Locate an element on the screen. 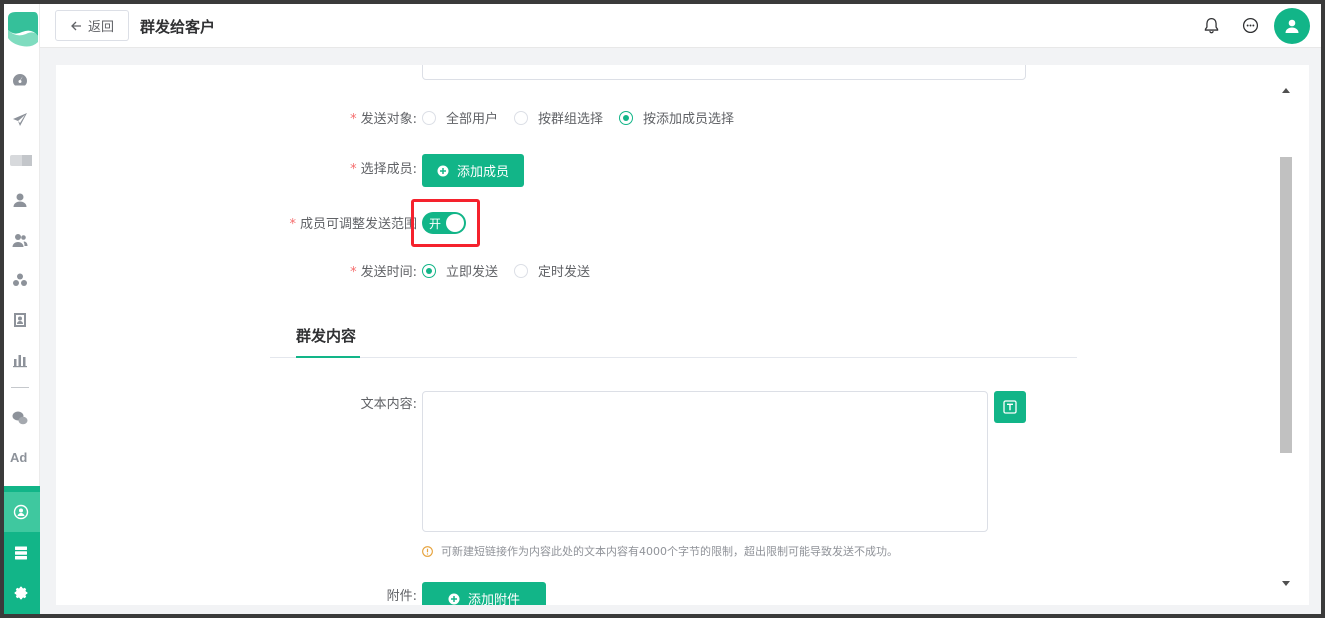  text-format-button is located at coordinates (1010, 407).